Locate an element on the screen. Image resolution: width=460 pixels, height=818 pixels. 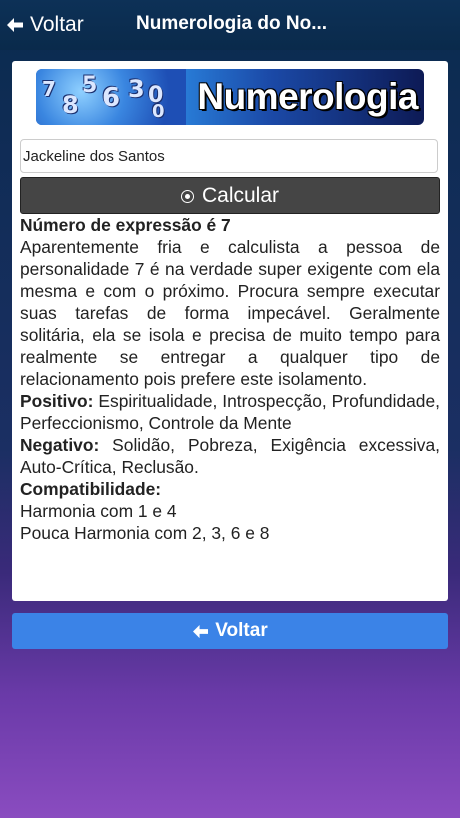
banner-digits: 7 8 5 6 3 0 0 is located at coordinates (111, 97).